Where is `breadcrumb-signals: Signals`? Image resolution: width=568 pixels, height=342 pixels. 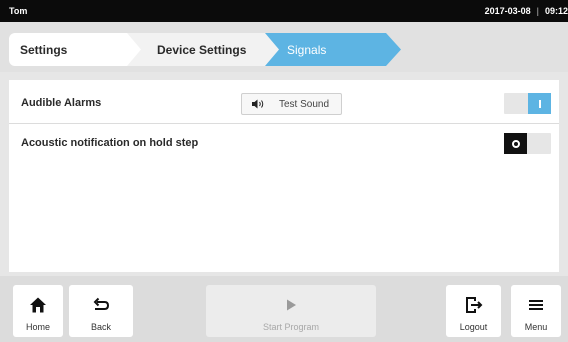
breadcrumb-signals: Signals is located at coordinates (333, 49).